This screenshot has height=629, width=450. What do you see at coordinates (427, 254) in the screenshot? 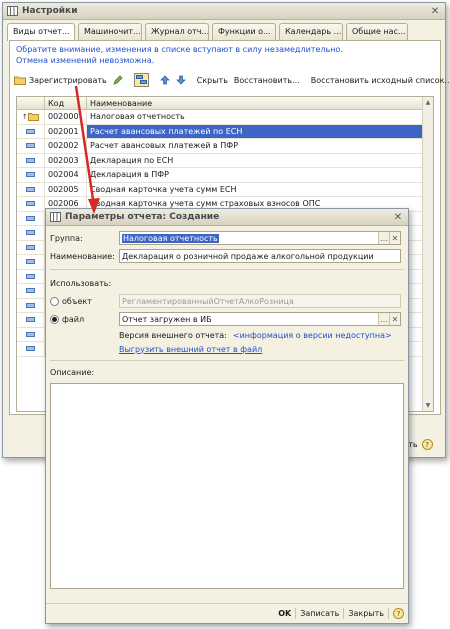
I see `table-scrollbar: ▲ ▼` at bounding box center [427, 254].